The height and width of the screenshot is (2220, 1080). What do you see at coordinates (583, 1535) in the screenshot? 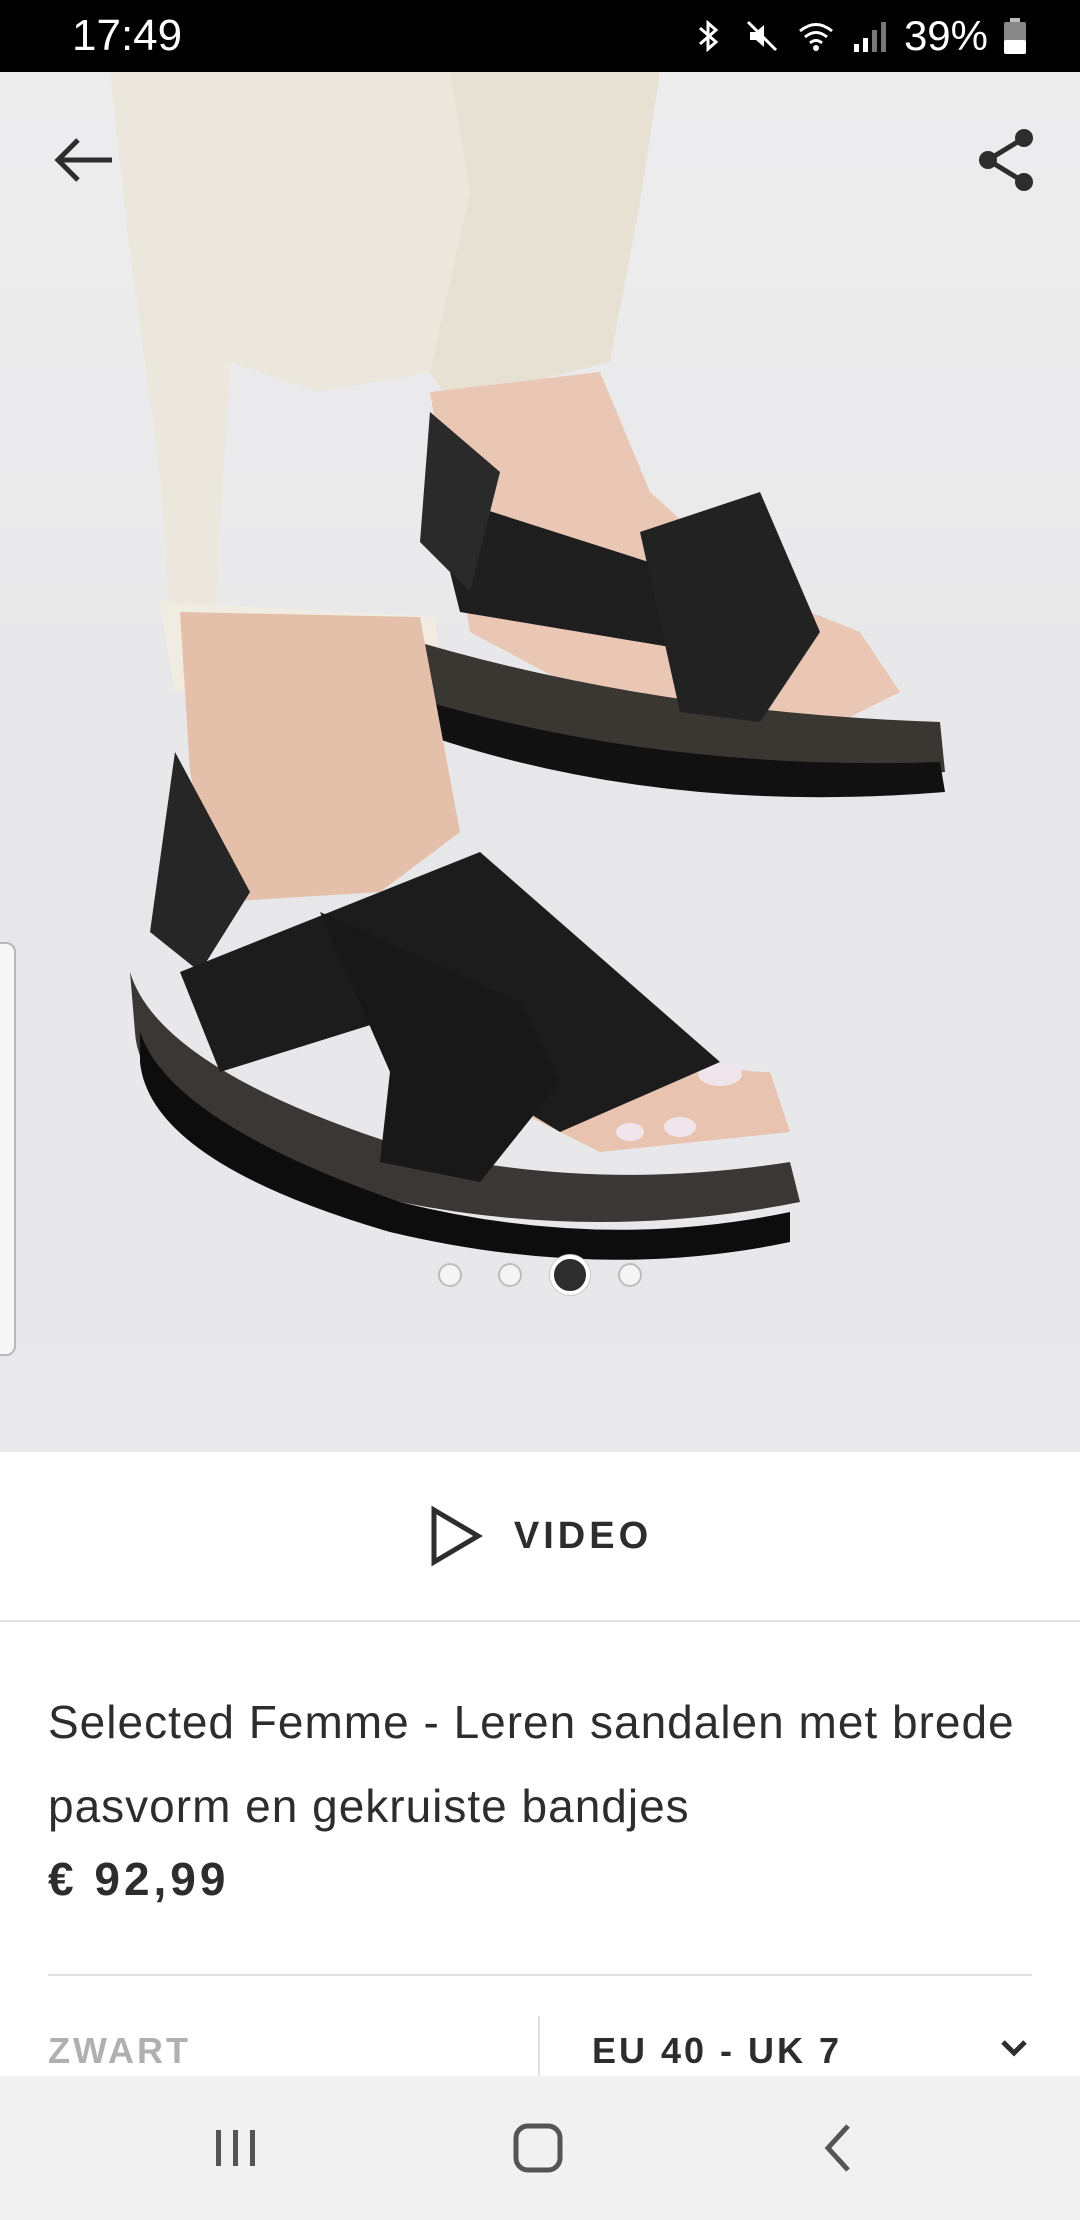
I see `video-label: VIDEO` at bounding box center [583, 1535].